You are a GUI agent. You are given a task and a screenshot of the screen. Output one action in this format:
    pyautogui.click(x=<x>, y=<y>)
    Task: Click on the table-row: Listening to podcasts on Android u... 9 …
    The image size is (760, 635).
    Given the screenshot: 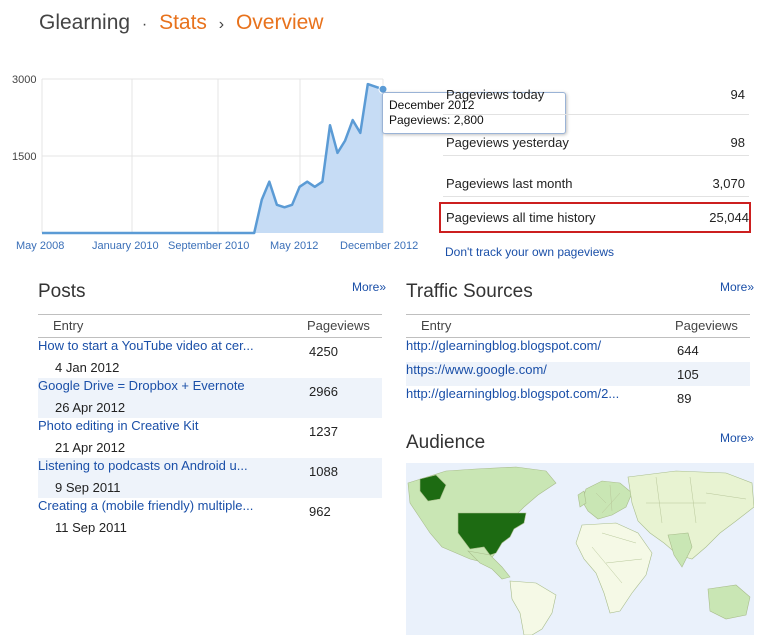 What is the action you would take?
    pyautogui.click(x=210, y=478)
    